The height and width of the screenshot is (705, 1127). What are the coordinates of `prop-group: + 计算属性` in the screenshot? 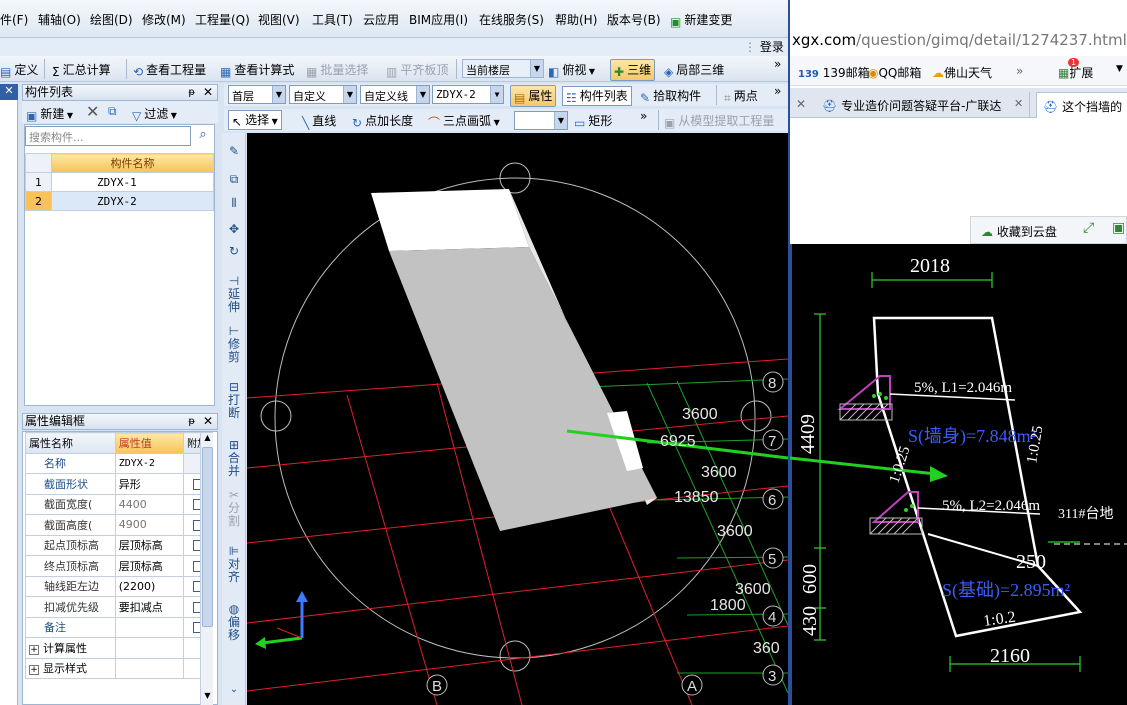 It's located at (70, 648).